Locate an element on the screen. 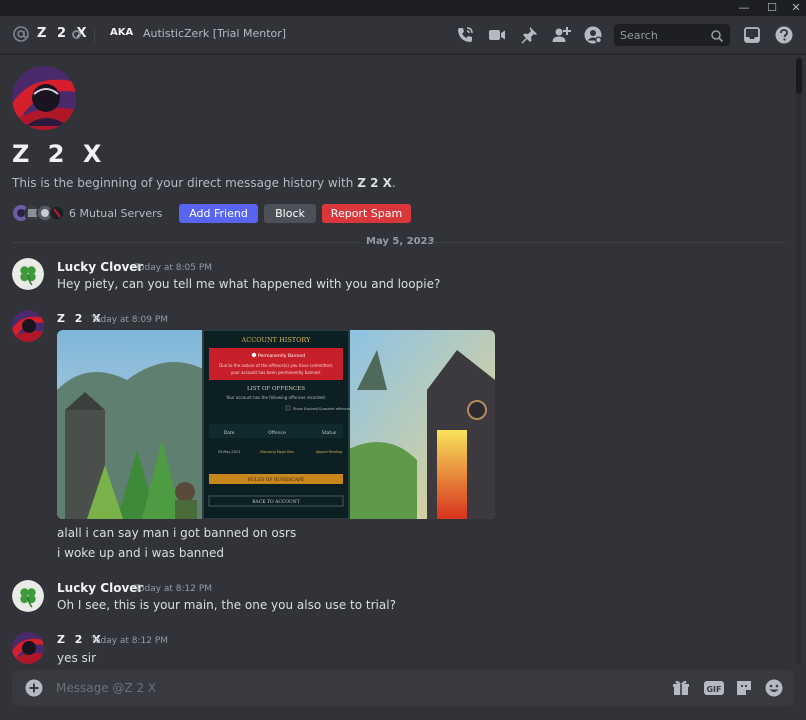 The height and width of the screenshot is (720, 806). call-icon is located at coordinates (465, 35).